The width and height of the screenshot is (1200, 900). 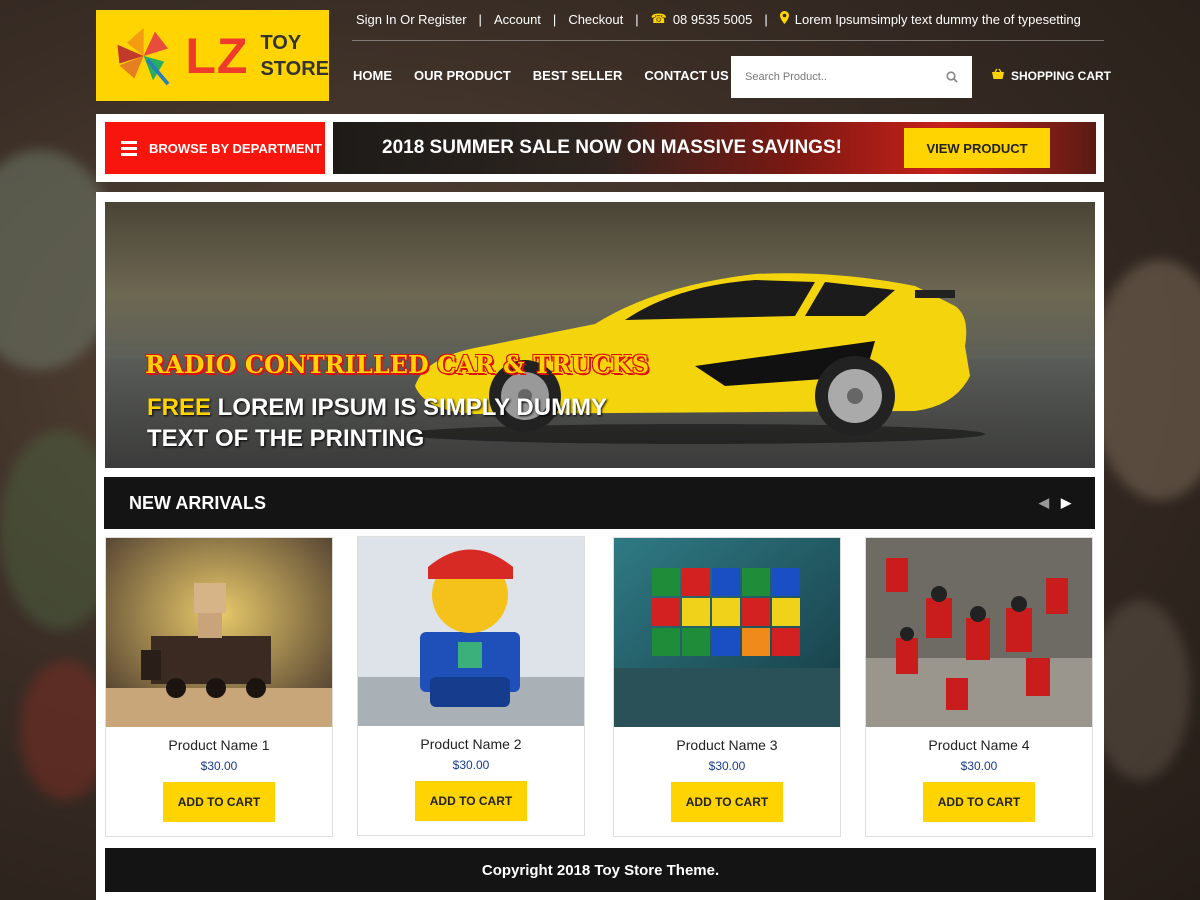 I want to click on cart-label: SHOPPING CART, so click(x=1061, y=75).